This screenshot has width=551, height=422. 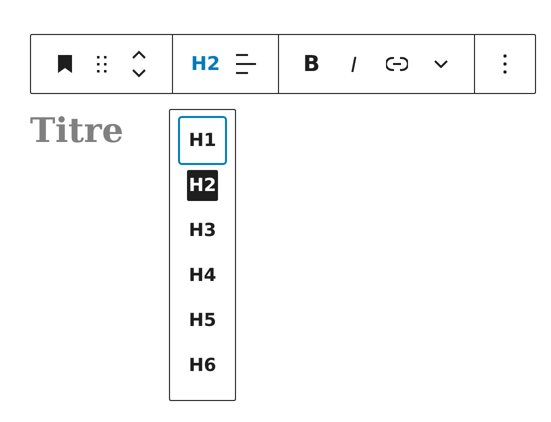 I want to click on heading-level-option: H5, so click(x=202, y=320).